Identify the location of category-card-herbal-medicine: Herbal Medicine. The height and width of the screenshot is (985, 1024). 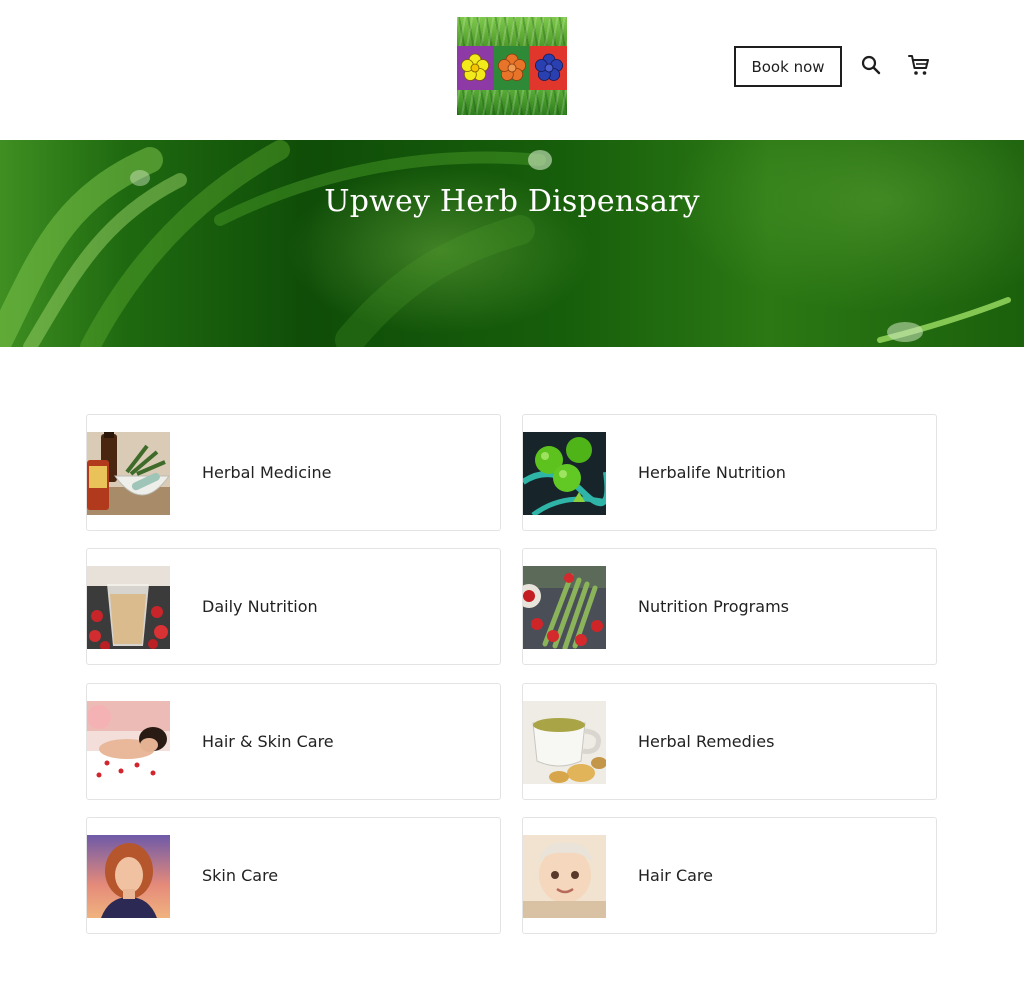
(293, 472).